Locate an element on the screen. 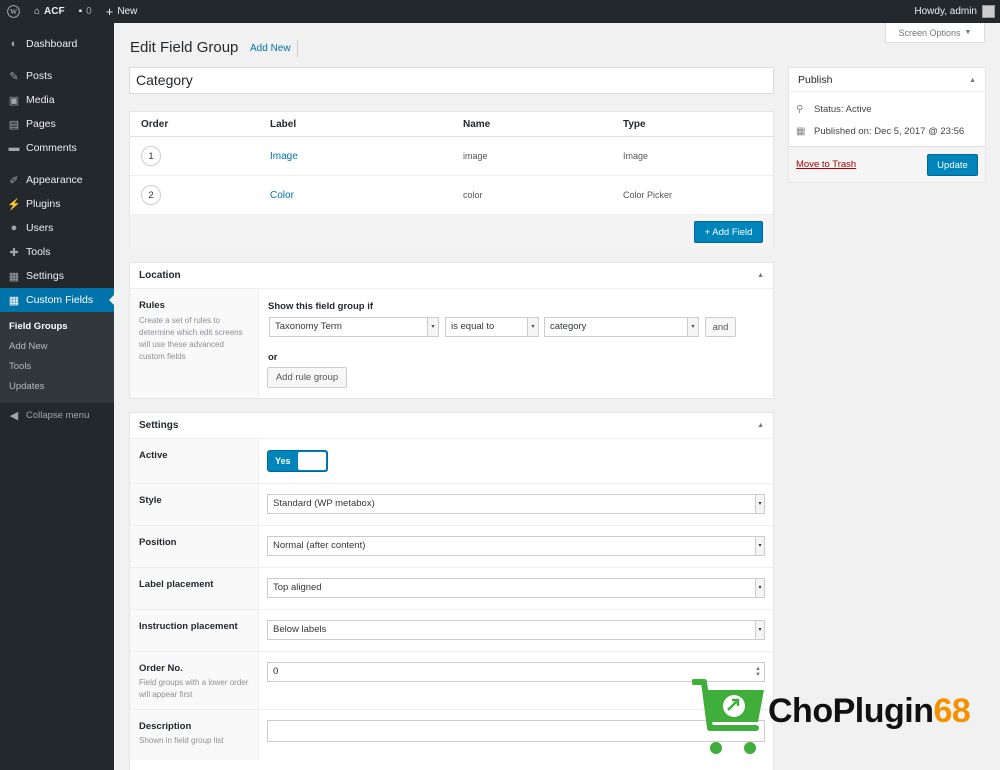 This screenshot has height=770, width=1000. comments-link: ▪ 0 is located at coordinates (85, 11).